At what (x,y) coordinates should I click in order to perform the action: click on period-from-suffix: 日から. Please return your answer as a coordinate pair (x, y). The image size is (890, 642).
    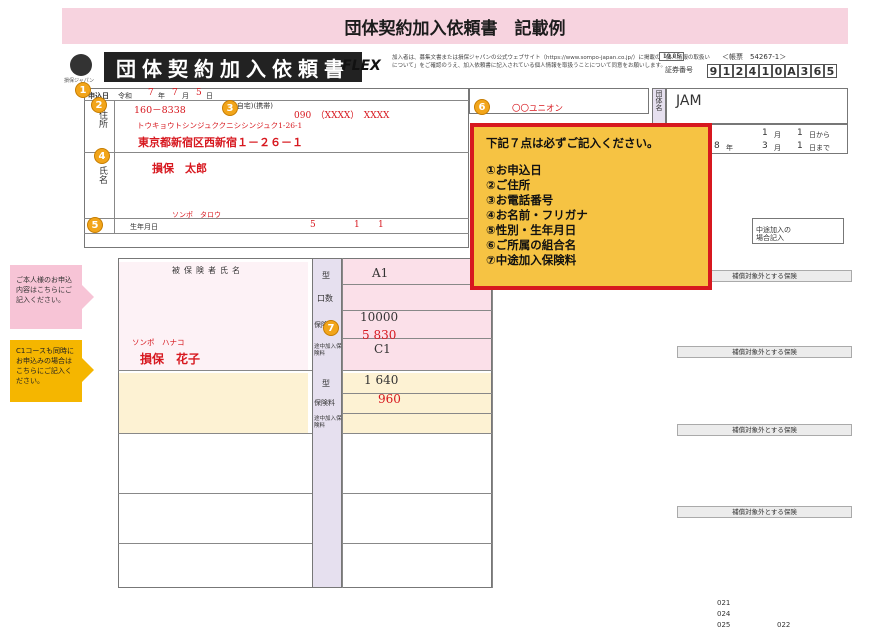
    Looking at the image, I should click on (819, 135).